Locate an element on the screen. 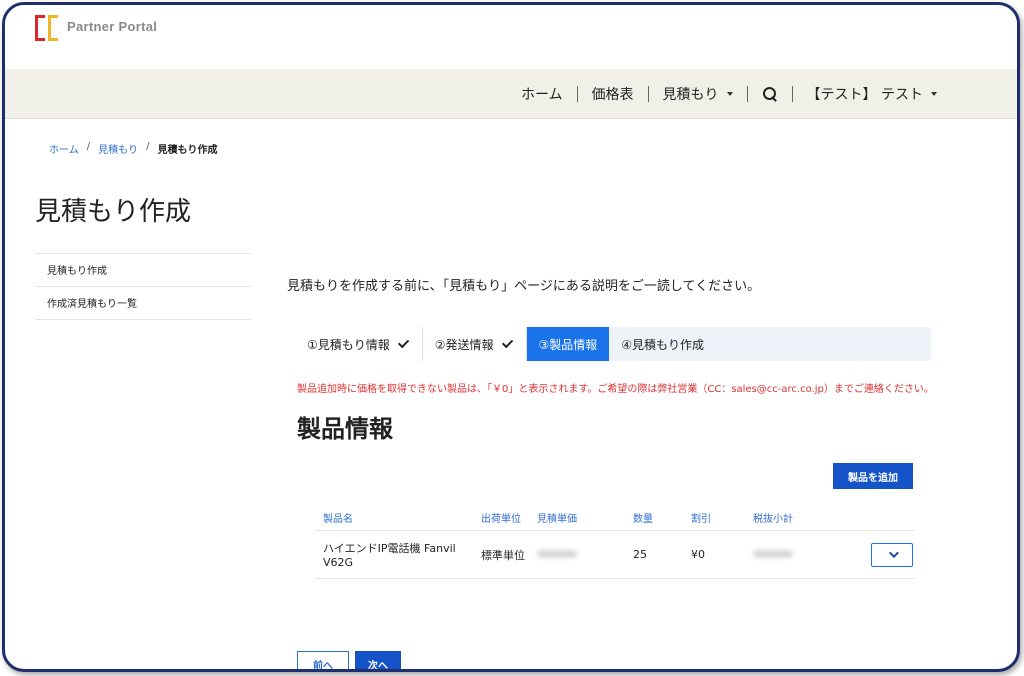  column-header-quantity: 数量 is located at coordinates (643, 519).